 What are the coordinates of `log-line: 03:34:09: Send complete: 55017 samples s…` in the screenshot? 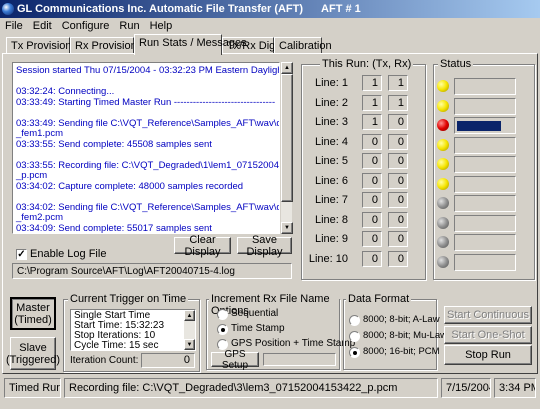 It's located at (114, 228).